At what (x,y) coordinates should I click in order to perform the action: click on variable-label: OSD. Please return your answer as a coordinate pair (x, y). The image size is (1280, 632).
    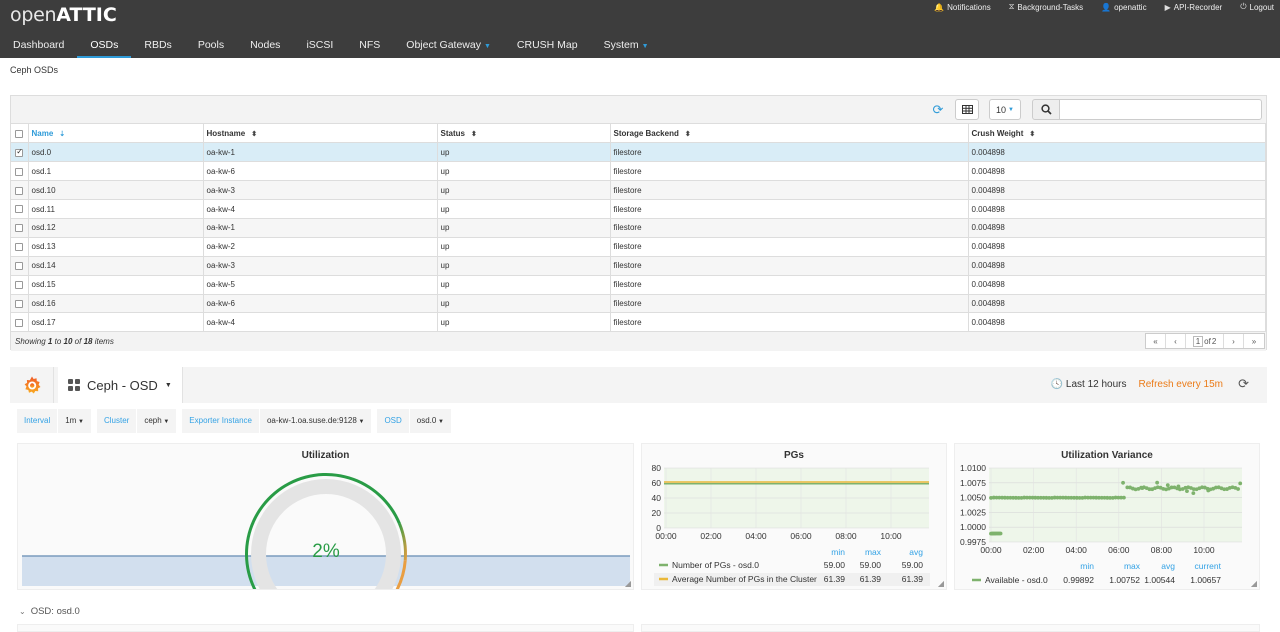
    Looking at the image, I should click on (393, 421).